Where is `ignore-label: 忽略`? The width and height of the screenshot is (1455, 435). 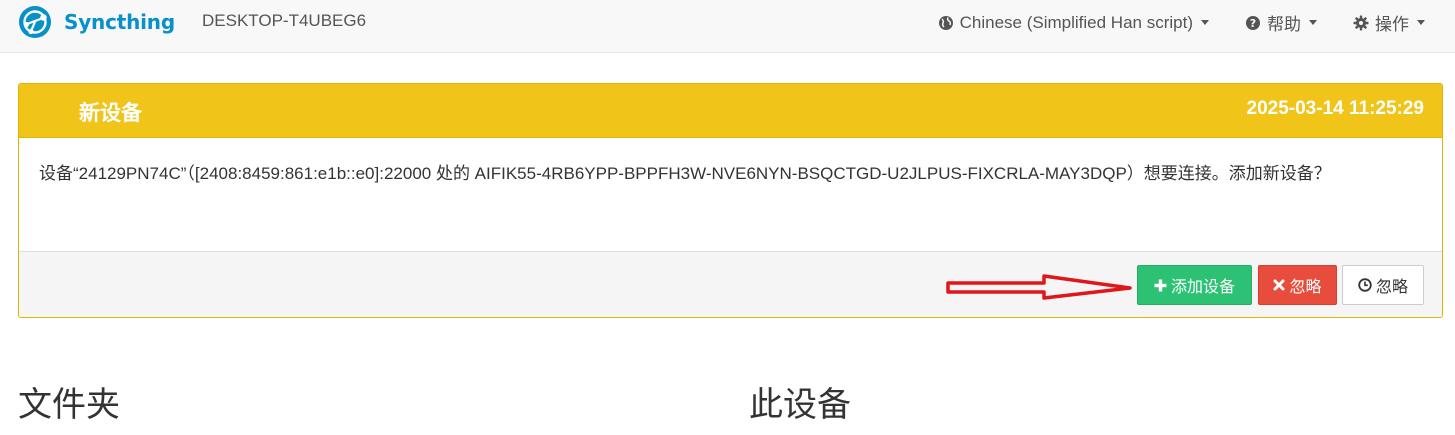
ignore-label: 忽略 is located at coordinates (1305, 287).